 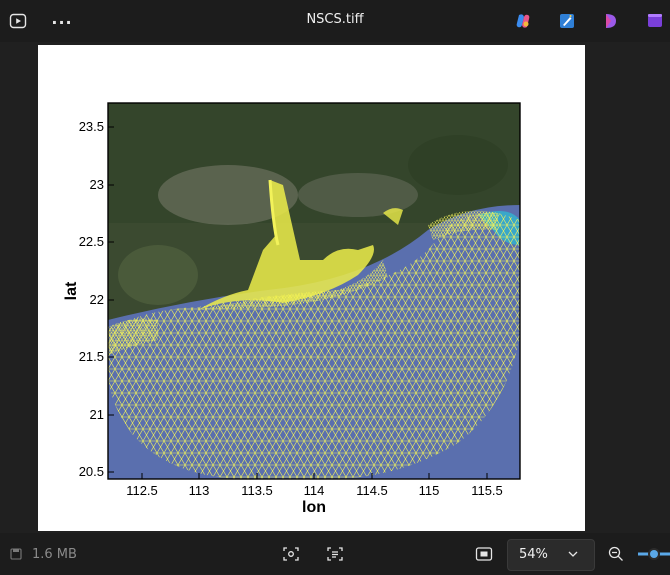 What do you see at coordinates (372, 490) in the screenshot?
I see `x-tick-label: 114.5` at bounding box center [372, 490].